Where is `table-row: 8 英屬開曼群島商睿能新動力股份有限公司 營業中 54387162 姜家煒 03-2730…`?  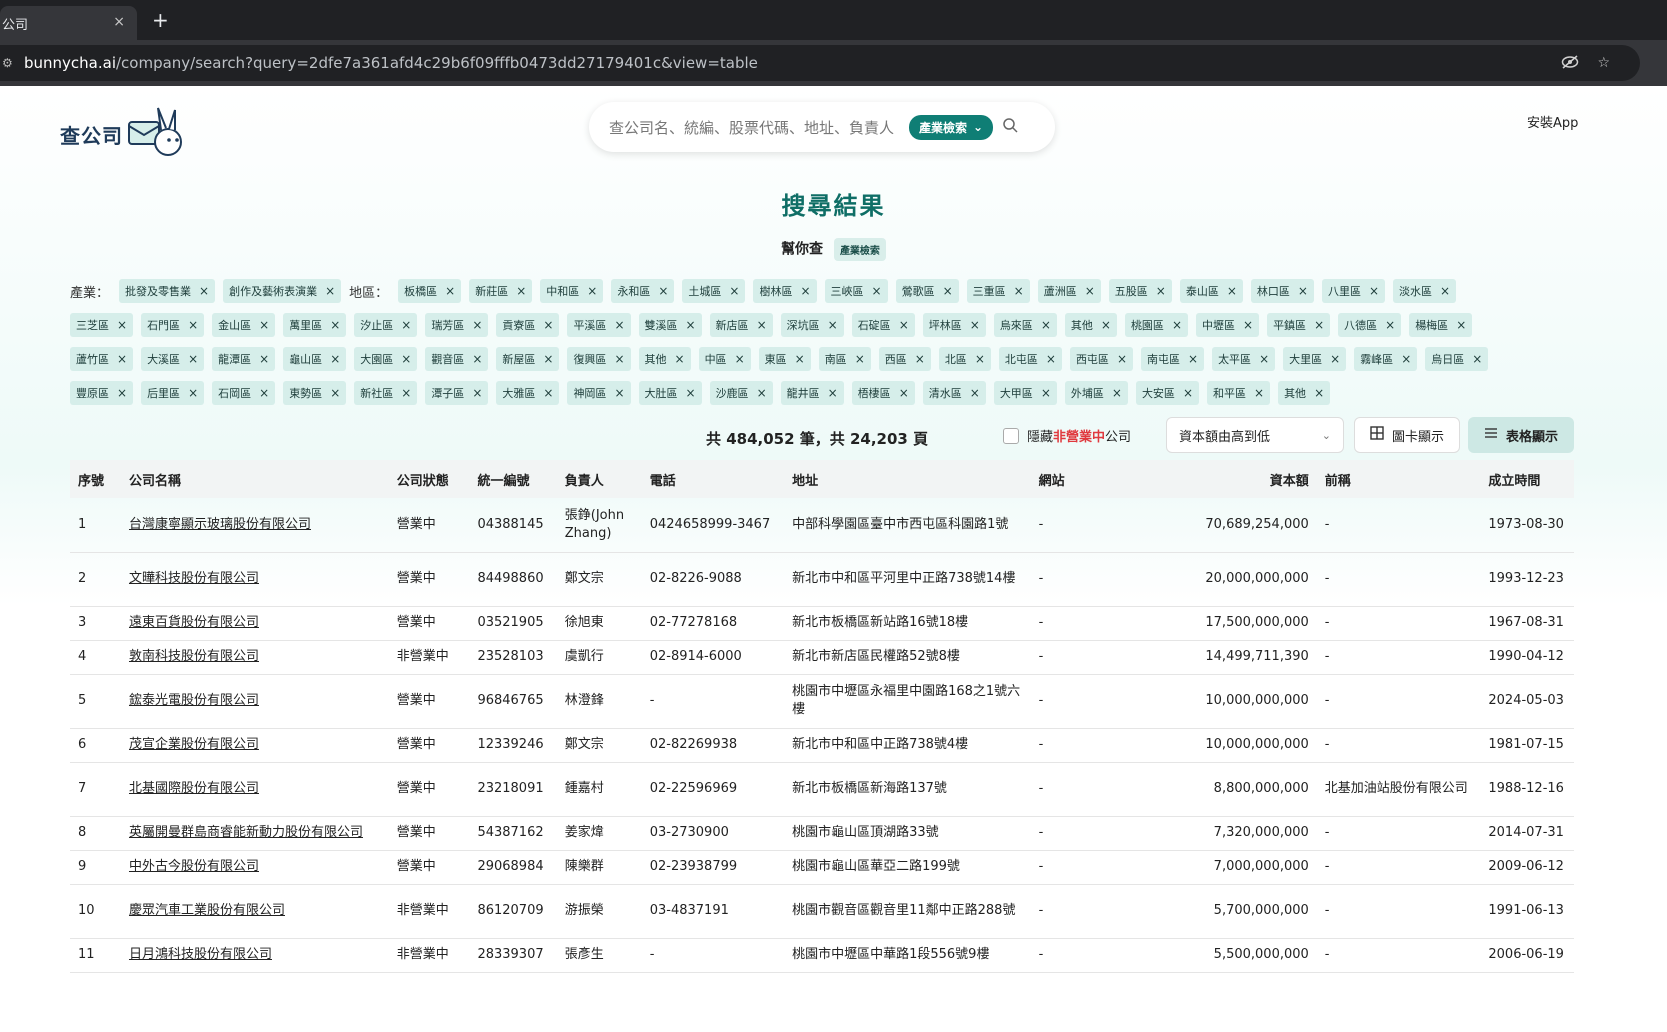 table-row: 8 英屬開曼群島商睿能新動力股份有限公司 營業中 54387162 姜家煒 03-2730… is located at coordinates (822, 833).